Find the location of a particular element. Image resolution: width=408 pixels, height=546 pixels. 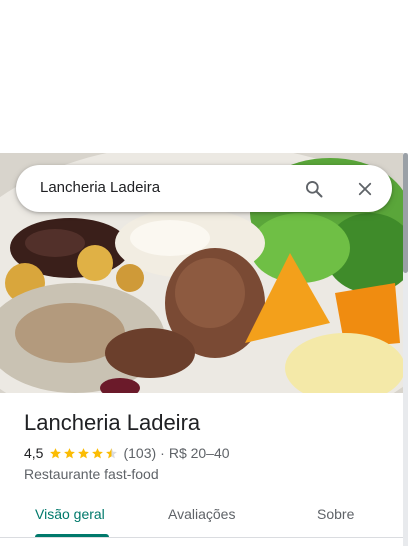

tab-about: Sobre is located at coordinates (335, 514).